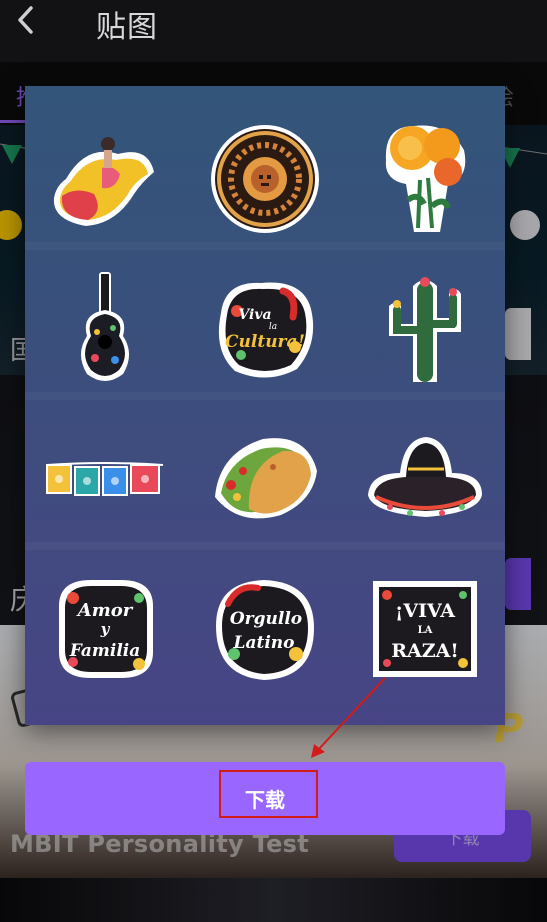 The width and height of the screenshot is (547, 922). I want to click on flamenco-dancer-sticker, so click(105, 179).